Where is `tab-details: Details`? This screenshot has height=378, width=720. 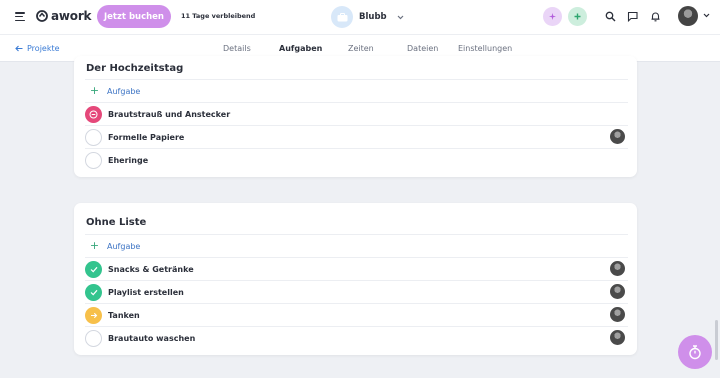 tab-details: Details is located at coordinates (237, 48).